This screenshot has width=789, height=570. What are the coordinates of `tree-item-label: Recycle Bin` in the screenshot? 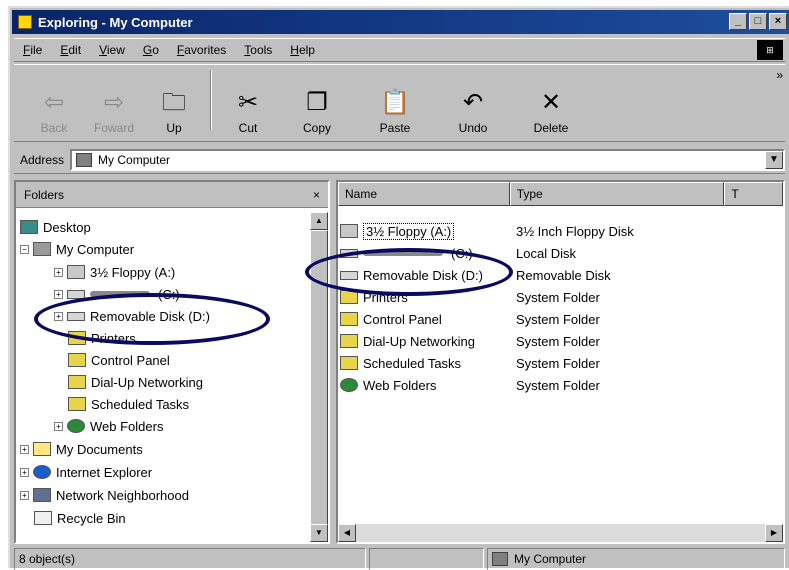 It's located at (91, 518).